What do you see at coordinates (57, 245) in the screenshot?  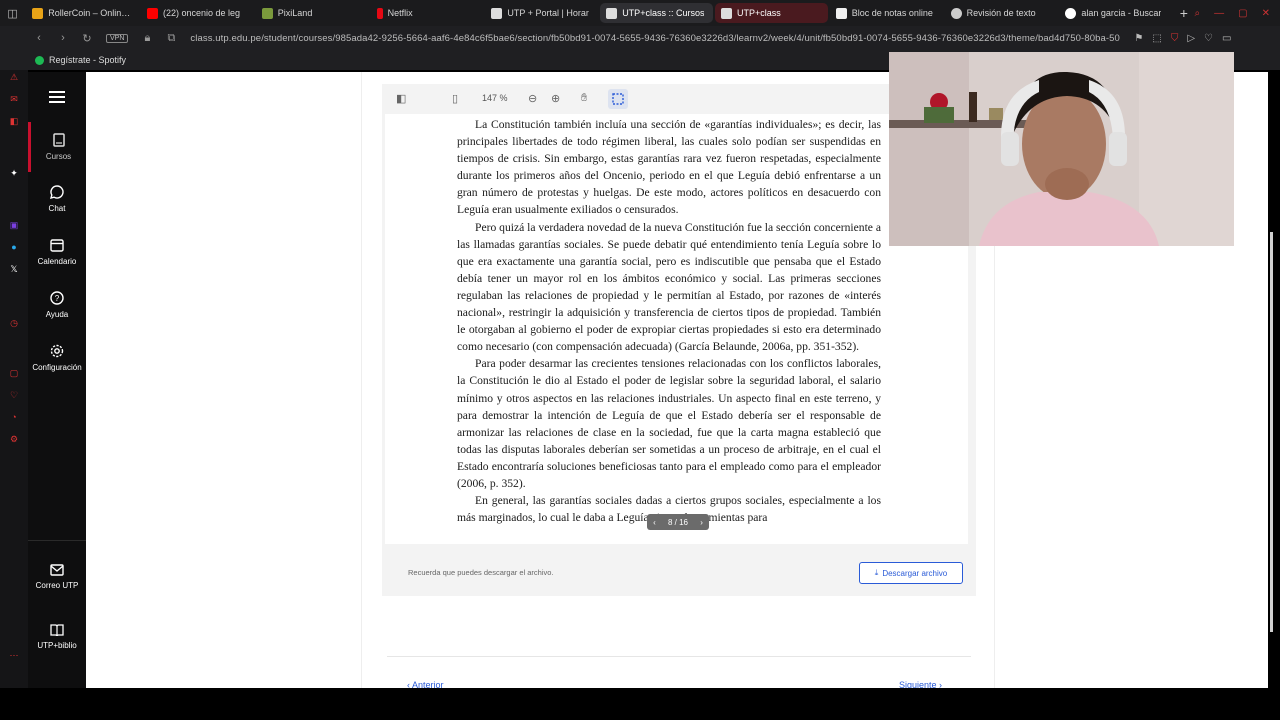 I see `calendar-icon` at bounding box center [57, 245].